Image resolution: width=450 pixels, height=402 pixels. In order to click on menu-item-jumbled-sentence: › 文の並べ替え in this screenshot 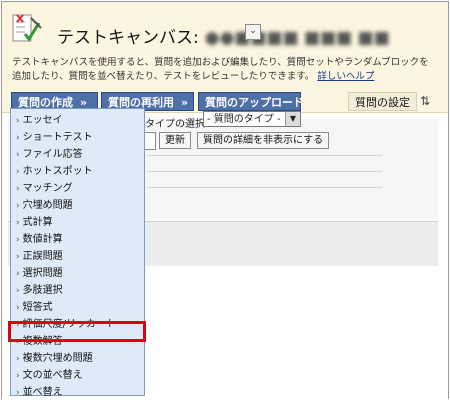, I will do `click(77, 375)`.